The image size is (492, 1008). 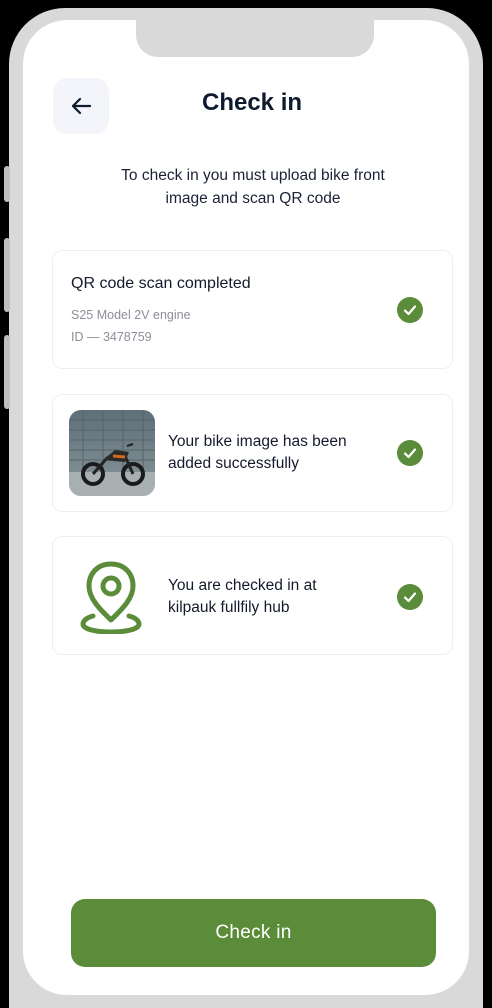 What do you see at coordinates (233, 463) in the screenshot?
I see `status-line: added successfully` at bounding box center [233, 463].